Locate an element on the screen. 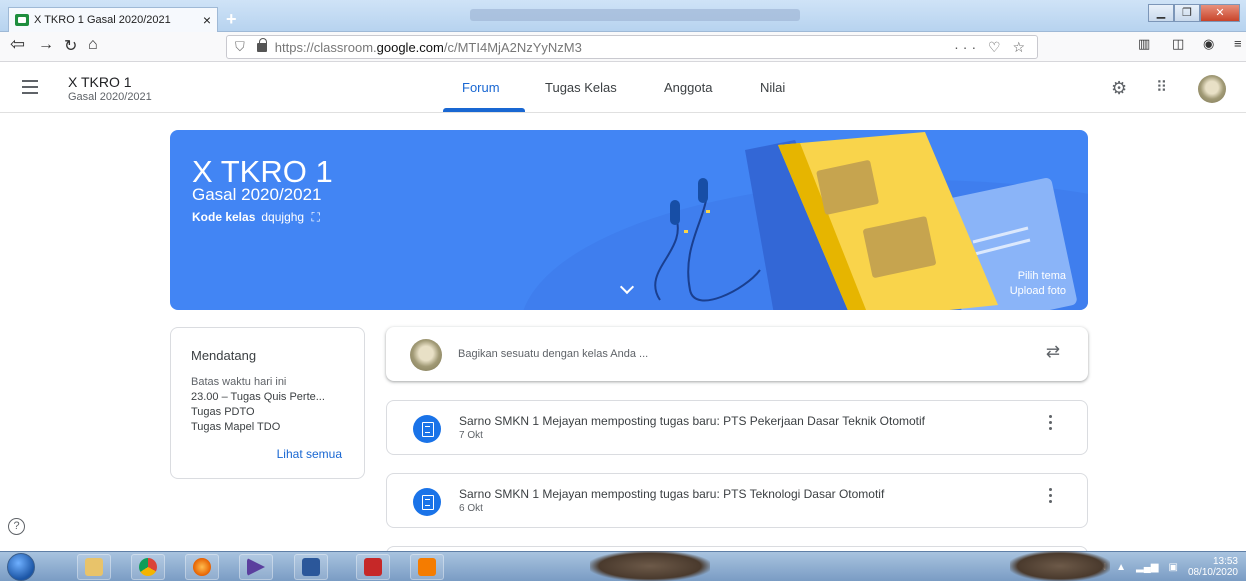 The width and height of the screenshot is (1246, 581). main-menu-icon is located at coordinates (30, 89).